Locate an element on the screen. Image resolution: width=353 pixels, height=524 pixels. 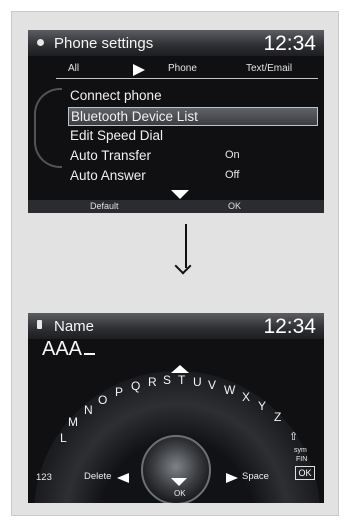
ok-button: OK is located at coordinates (234, 206).